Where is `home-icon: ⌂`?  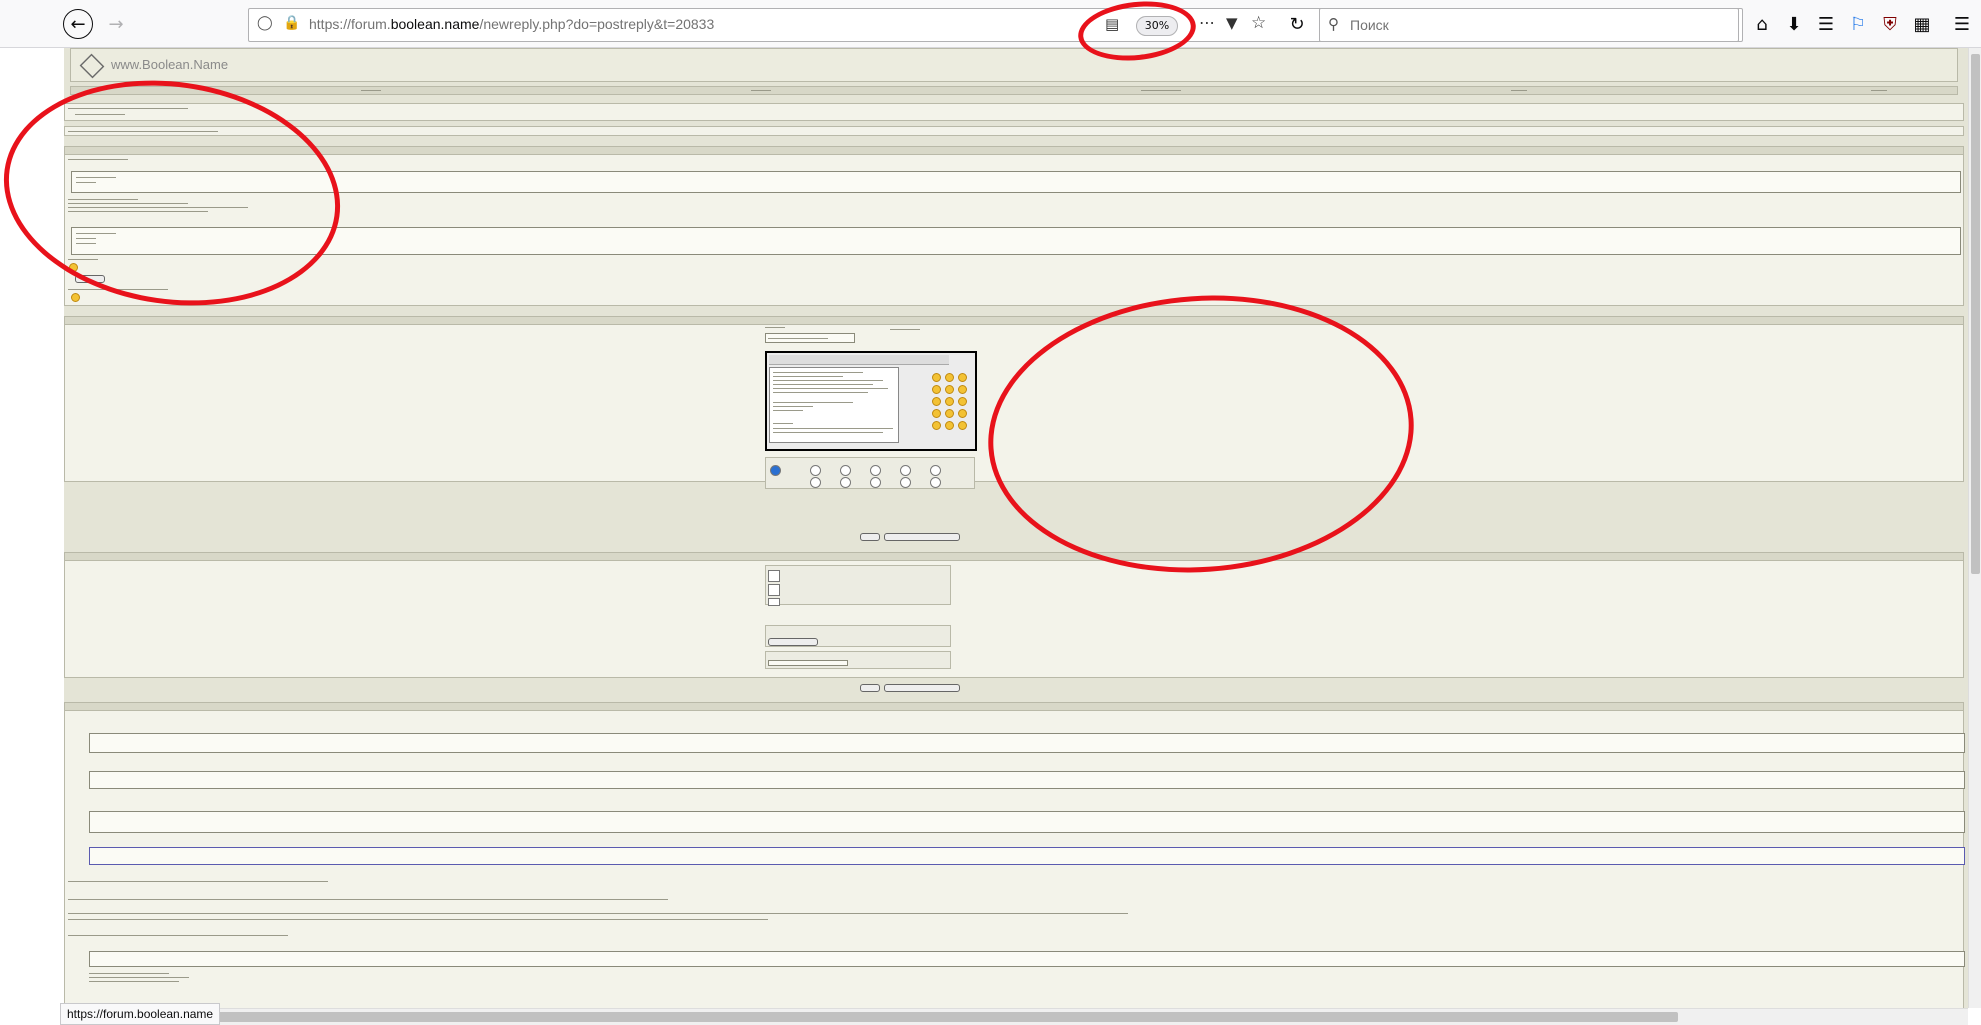 home-icon: ⌂ is located at coordinates (1762, 24).